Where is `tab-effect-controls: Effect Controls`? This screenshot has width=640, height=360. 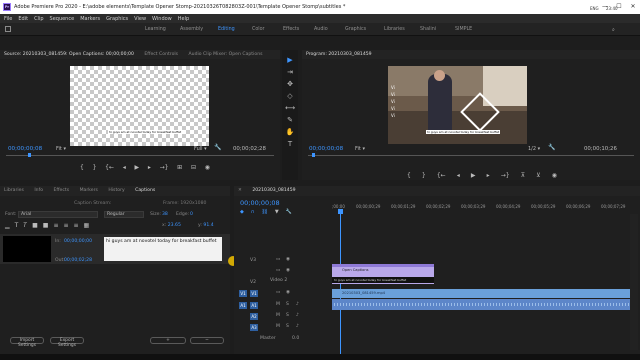
tab-effect-controls: Effect Controls is located at coordinates (161, 54).